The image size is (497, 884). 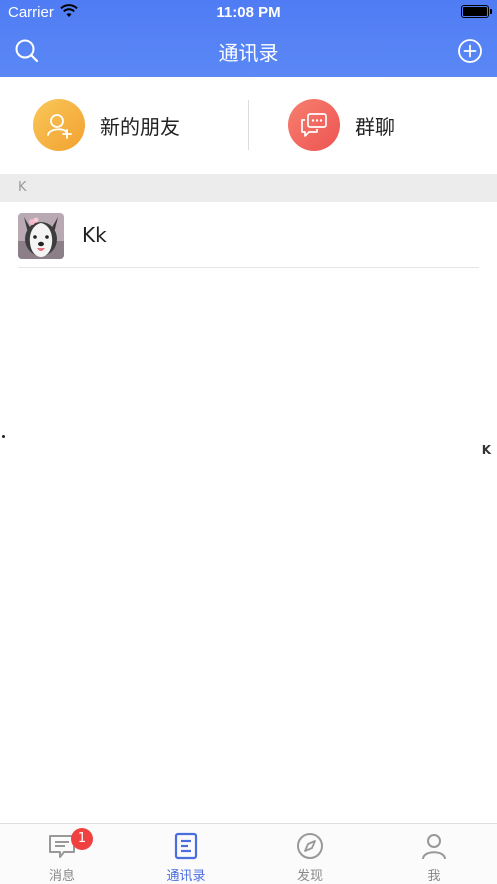 I want to click on tab-contacts-label: 通讯录, so click(x=186, y=876).